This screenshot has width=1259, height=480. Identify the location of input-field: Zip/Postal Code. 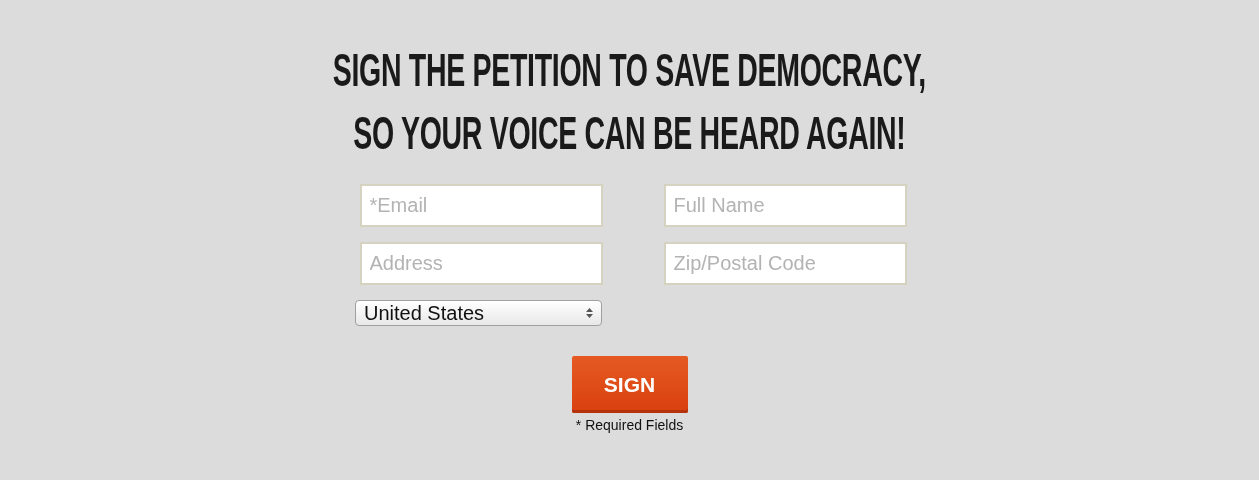
(785, 263).